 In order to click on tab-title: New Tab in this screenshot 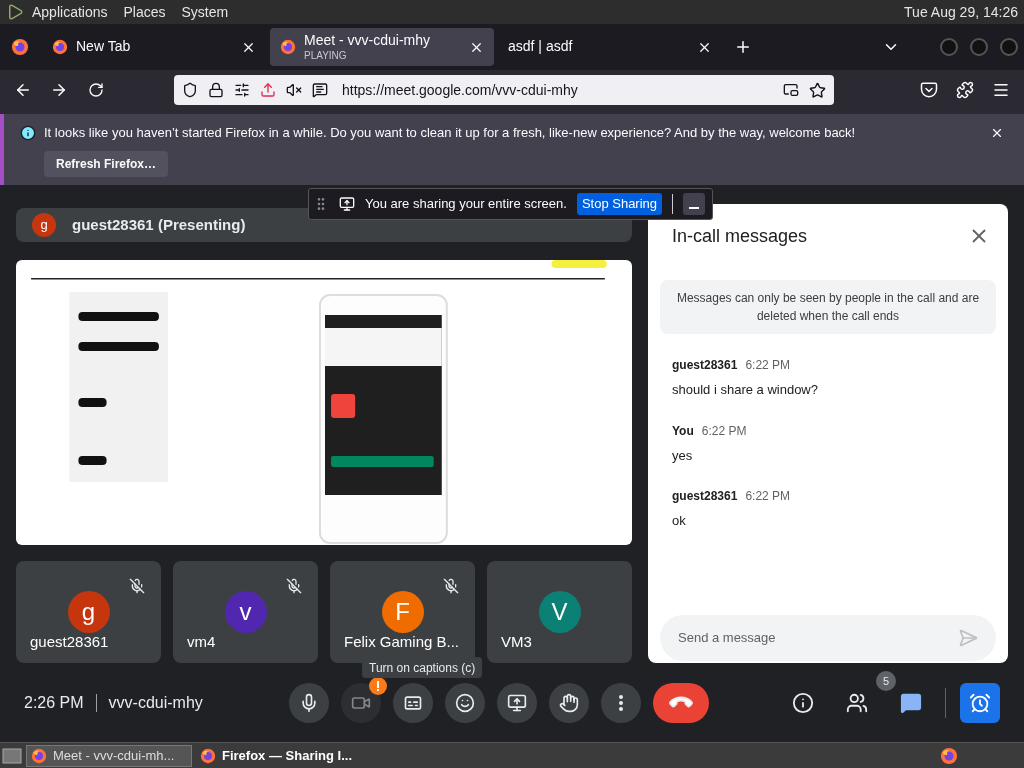, I will do `click(104, 47)`.